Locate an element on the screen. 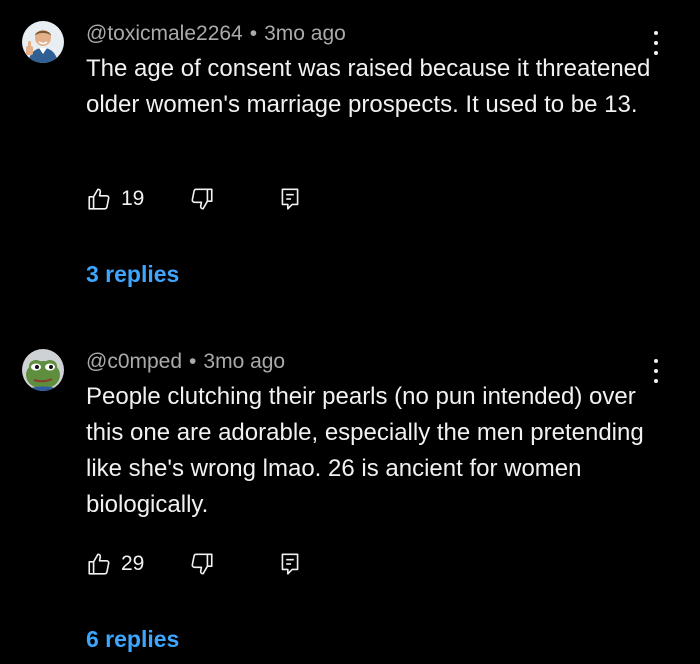  author-name: @c0mped is located at coordinates (134, 361).